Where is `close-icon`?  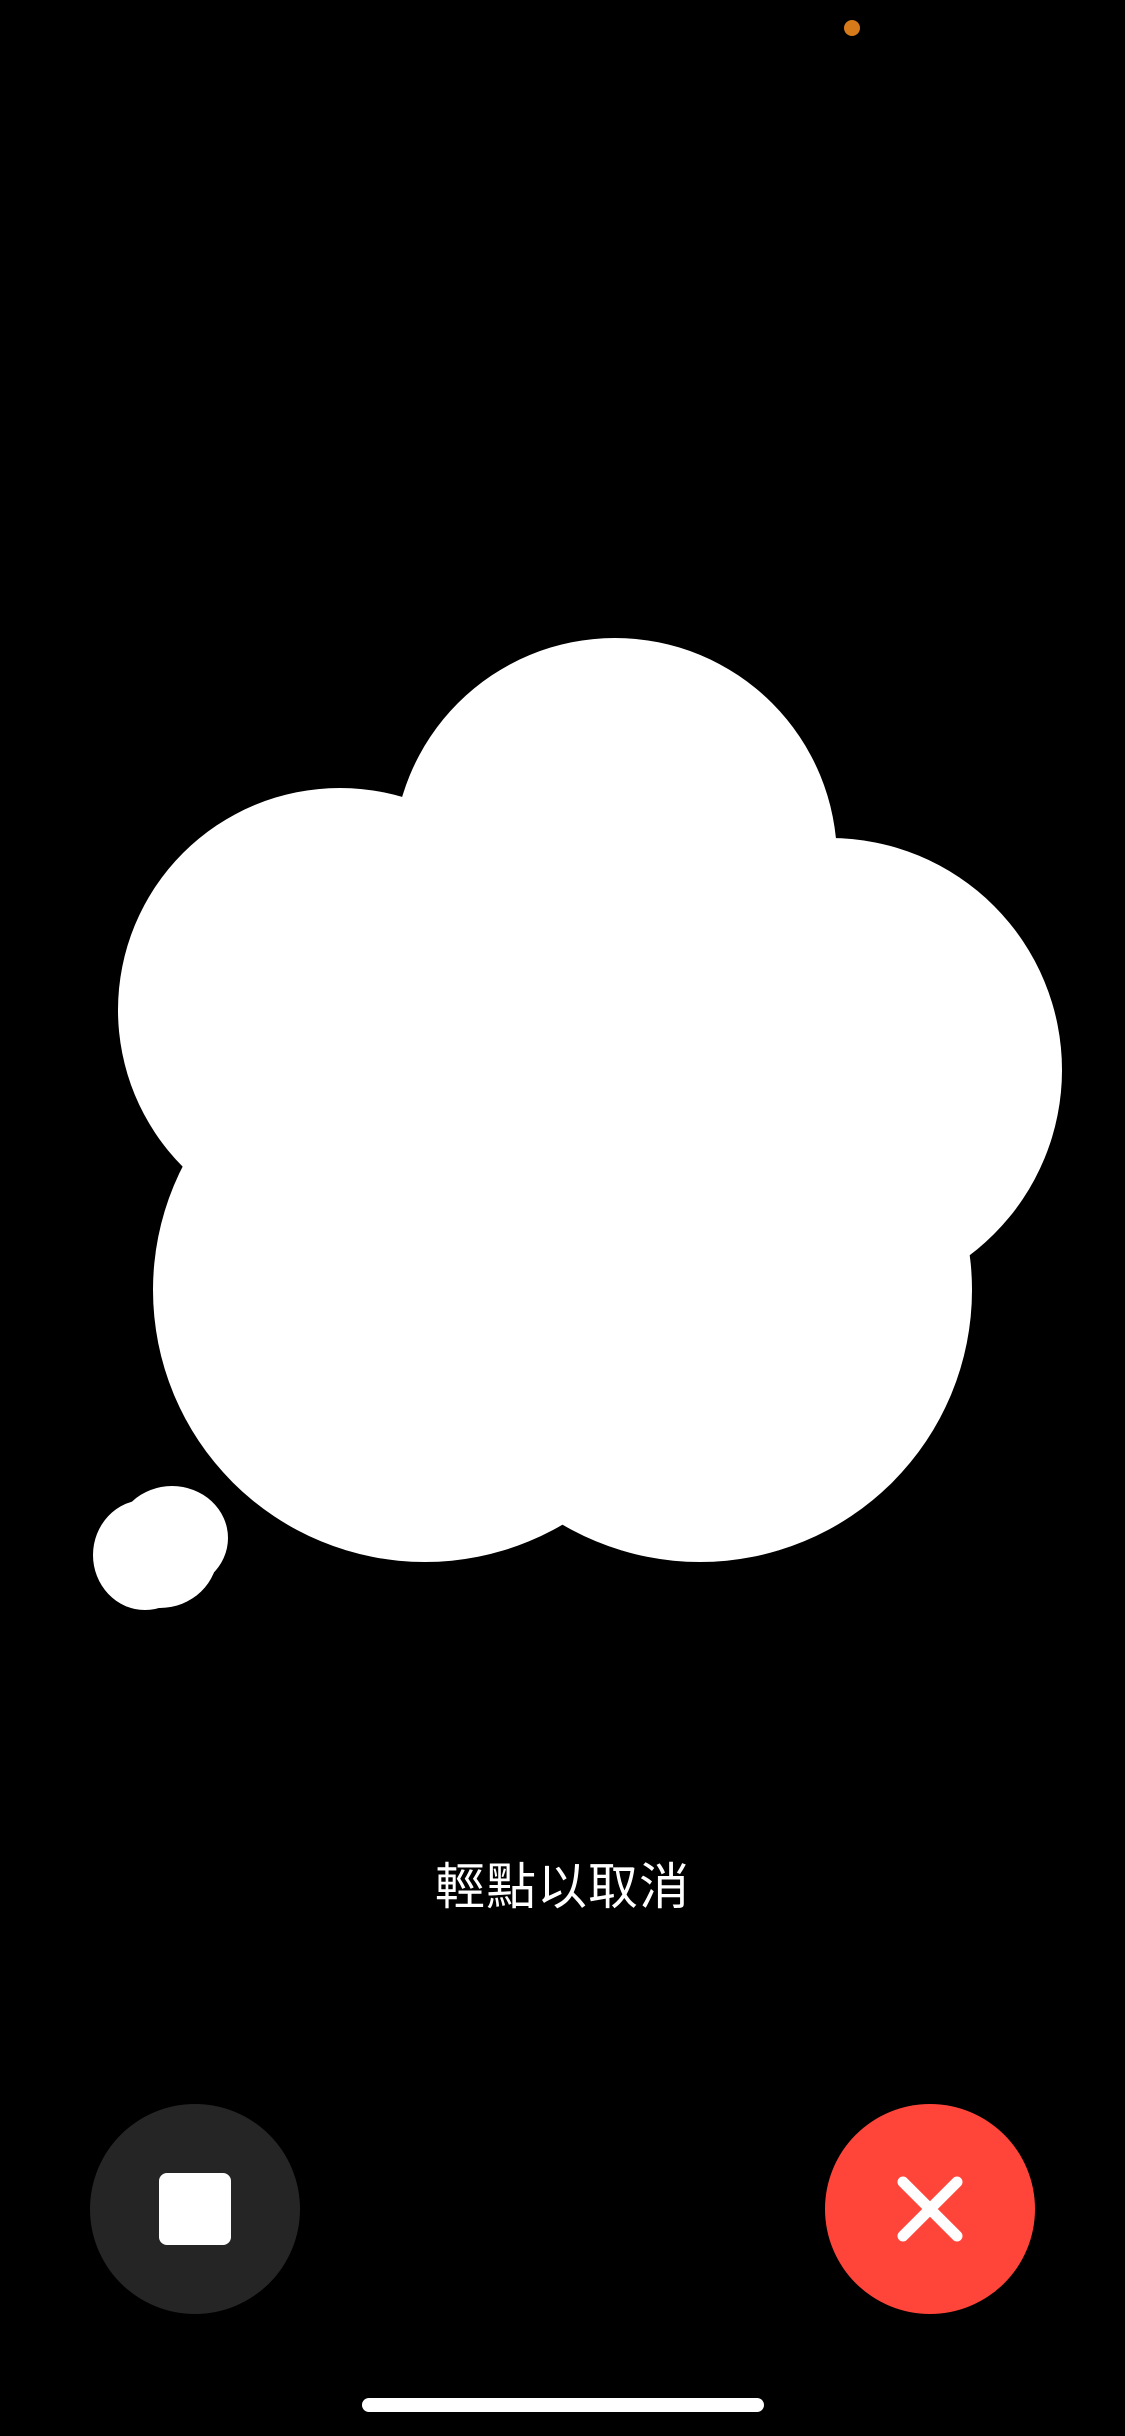 close-icon is located at coordinates (930, 2209).